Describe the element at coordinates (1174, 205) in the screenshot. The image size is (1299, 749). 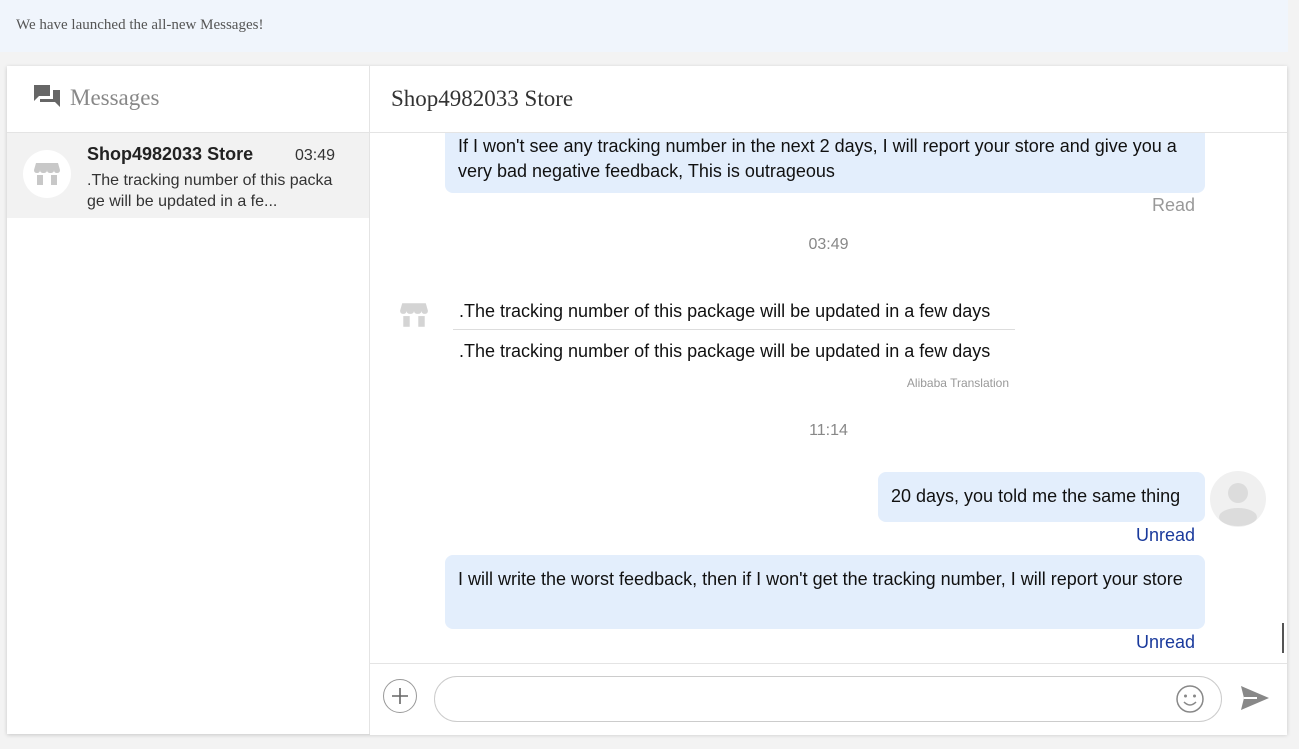
I see `read-status: Read` at that location.